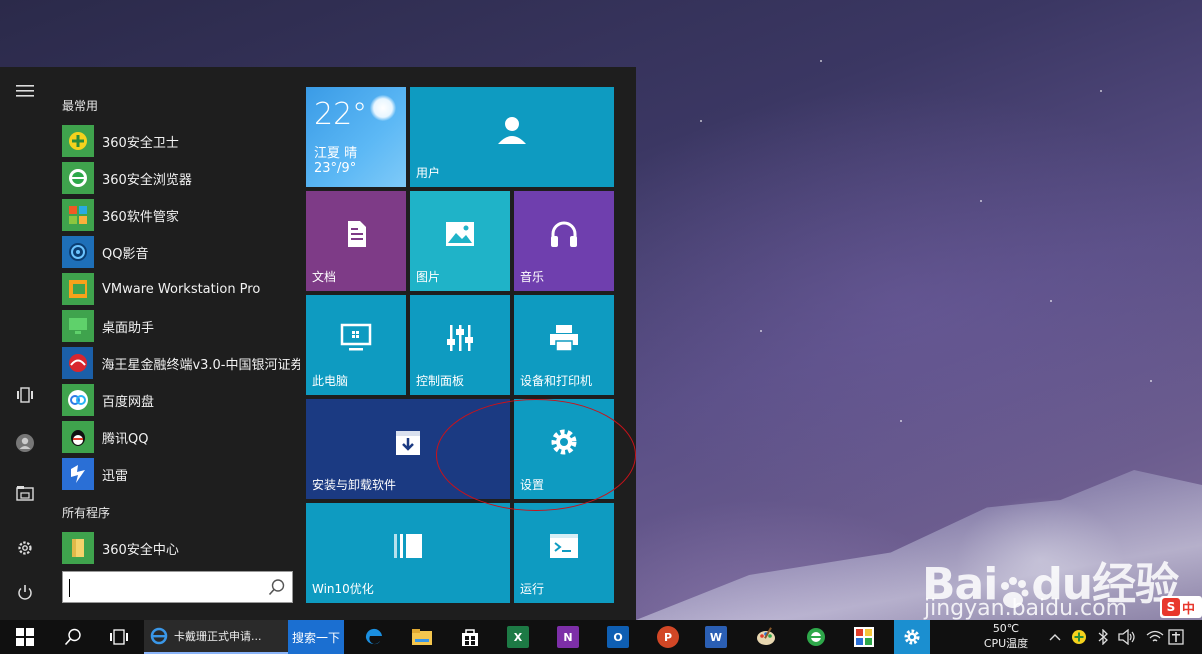  I want to click on store-button, so click(470, 637).